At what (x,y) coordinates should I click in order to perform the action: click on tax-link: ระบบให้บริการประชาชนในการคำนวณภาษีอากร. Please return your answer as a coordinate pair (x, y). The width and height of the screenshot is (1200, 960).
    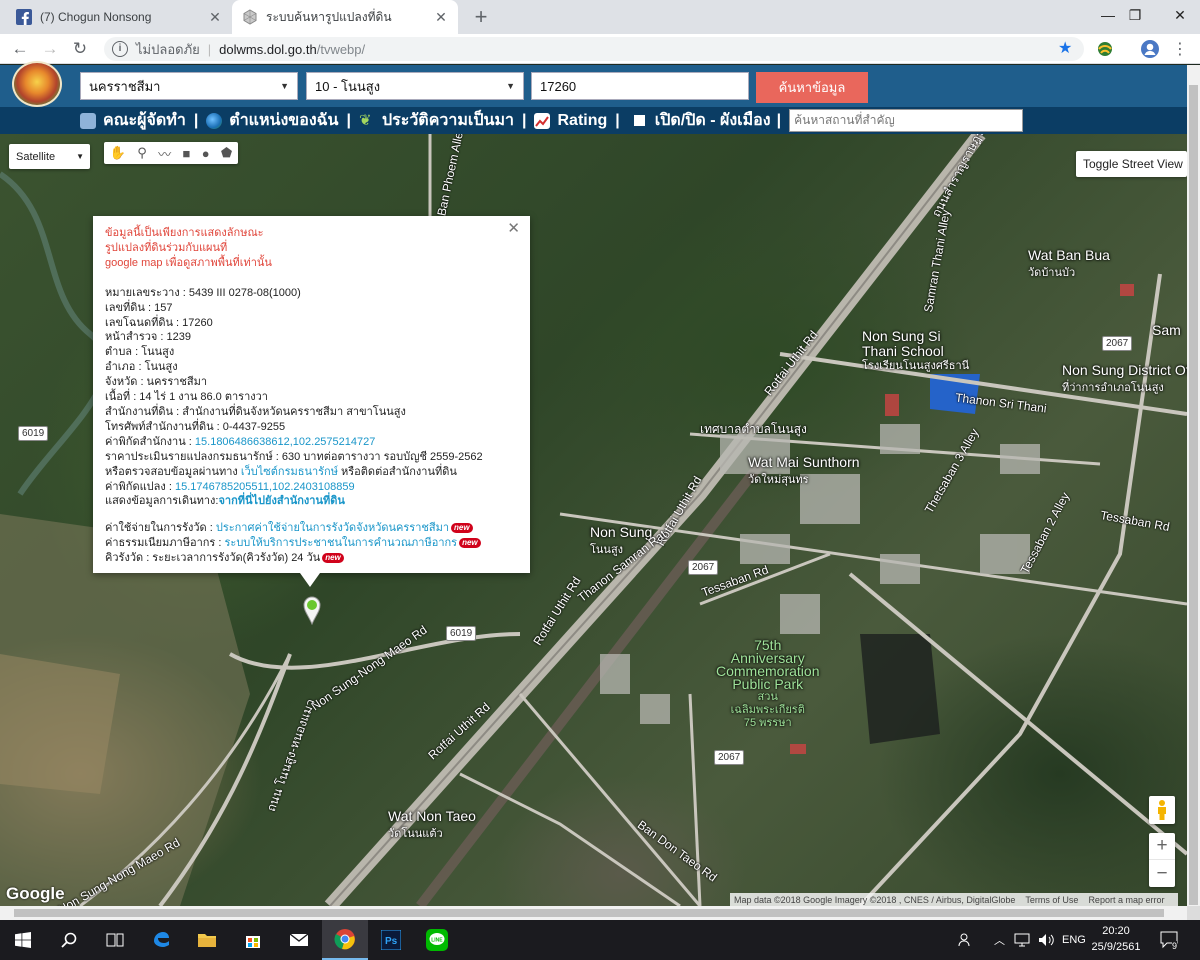
    Looking at the image, I should click on (341, 543).